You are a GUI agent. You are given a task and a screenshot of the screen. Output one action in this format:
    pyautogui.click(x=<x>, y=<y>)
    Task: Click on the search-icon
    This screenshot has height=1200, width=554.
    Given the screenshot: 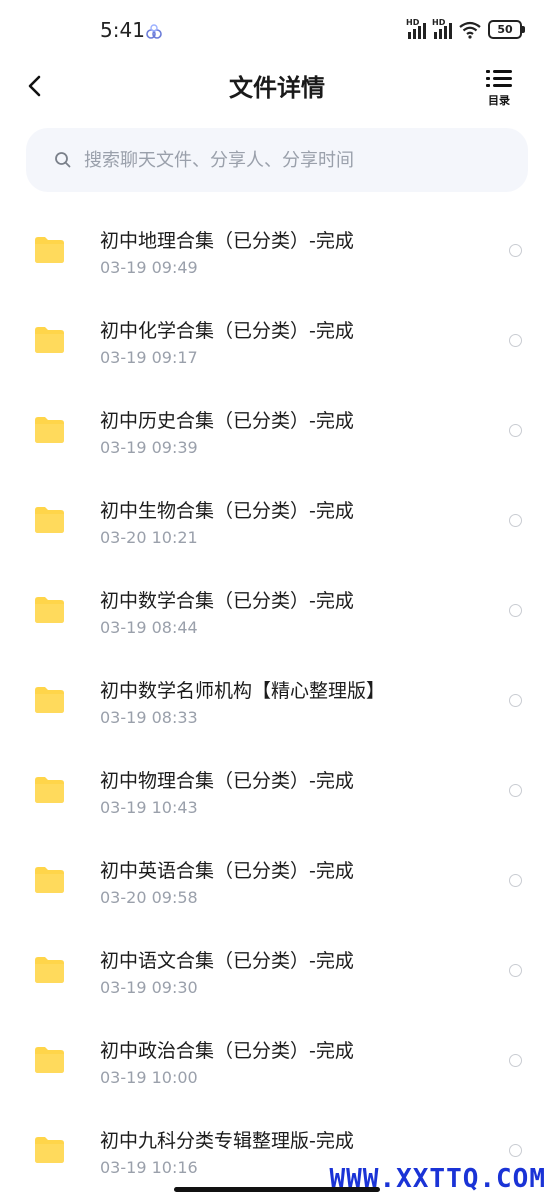 What is the action you would take?
    pyautogui.click(x=63, y=160)
    